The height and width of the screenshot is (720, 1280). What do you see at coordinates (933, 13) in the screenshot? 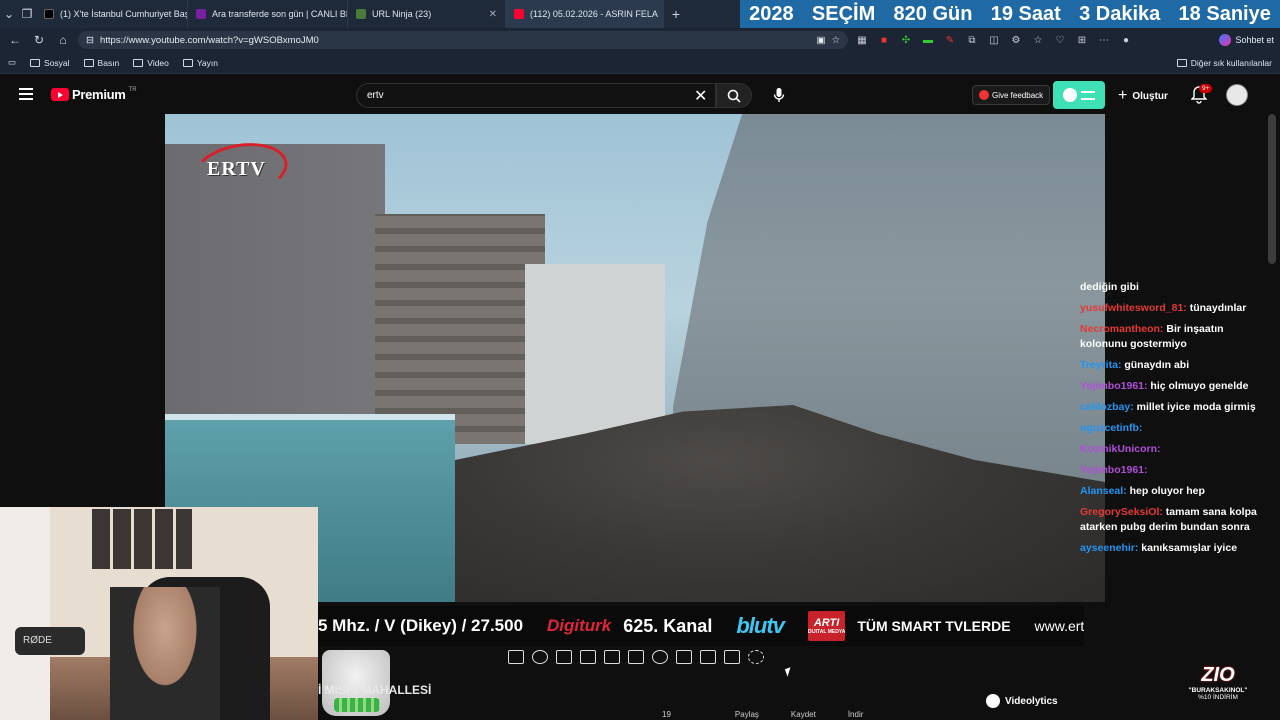
I see `banner-days: 820 Gün` at bounding box center [933, 13].